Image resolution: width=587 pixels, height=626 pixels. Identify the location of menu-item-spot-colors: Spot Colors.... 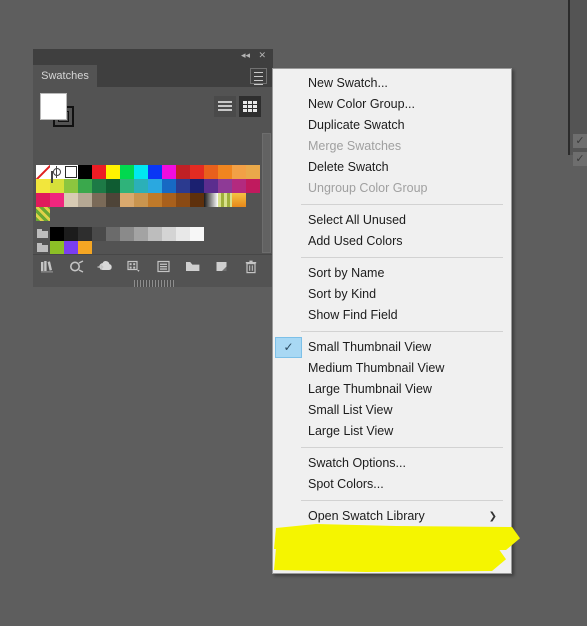
(392, 484).